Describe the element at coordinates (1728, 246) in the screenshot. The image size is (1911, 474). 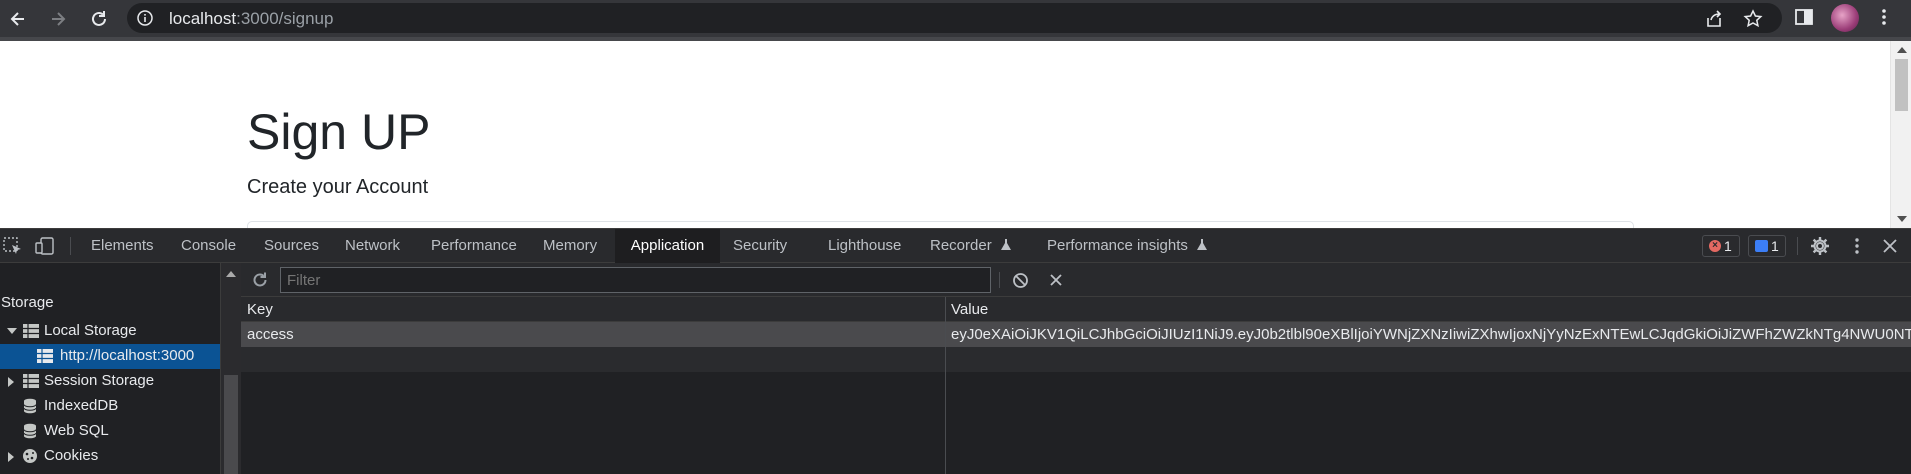
I see `error-count: 1` at that location.